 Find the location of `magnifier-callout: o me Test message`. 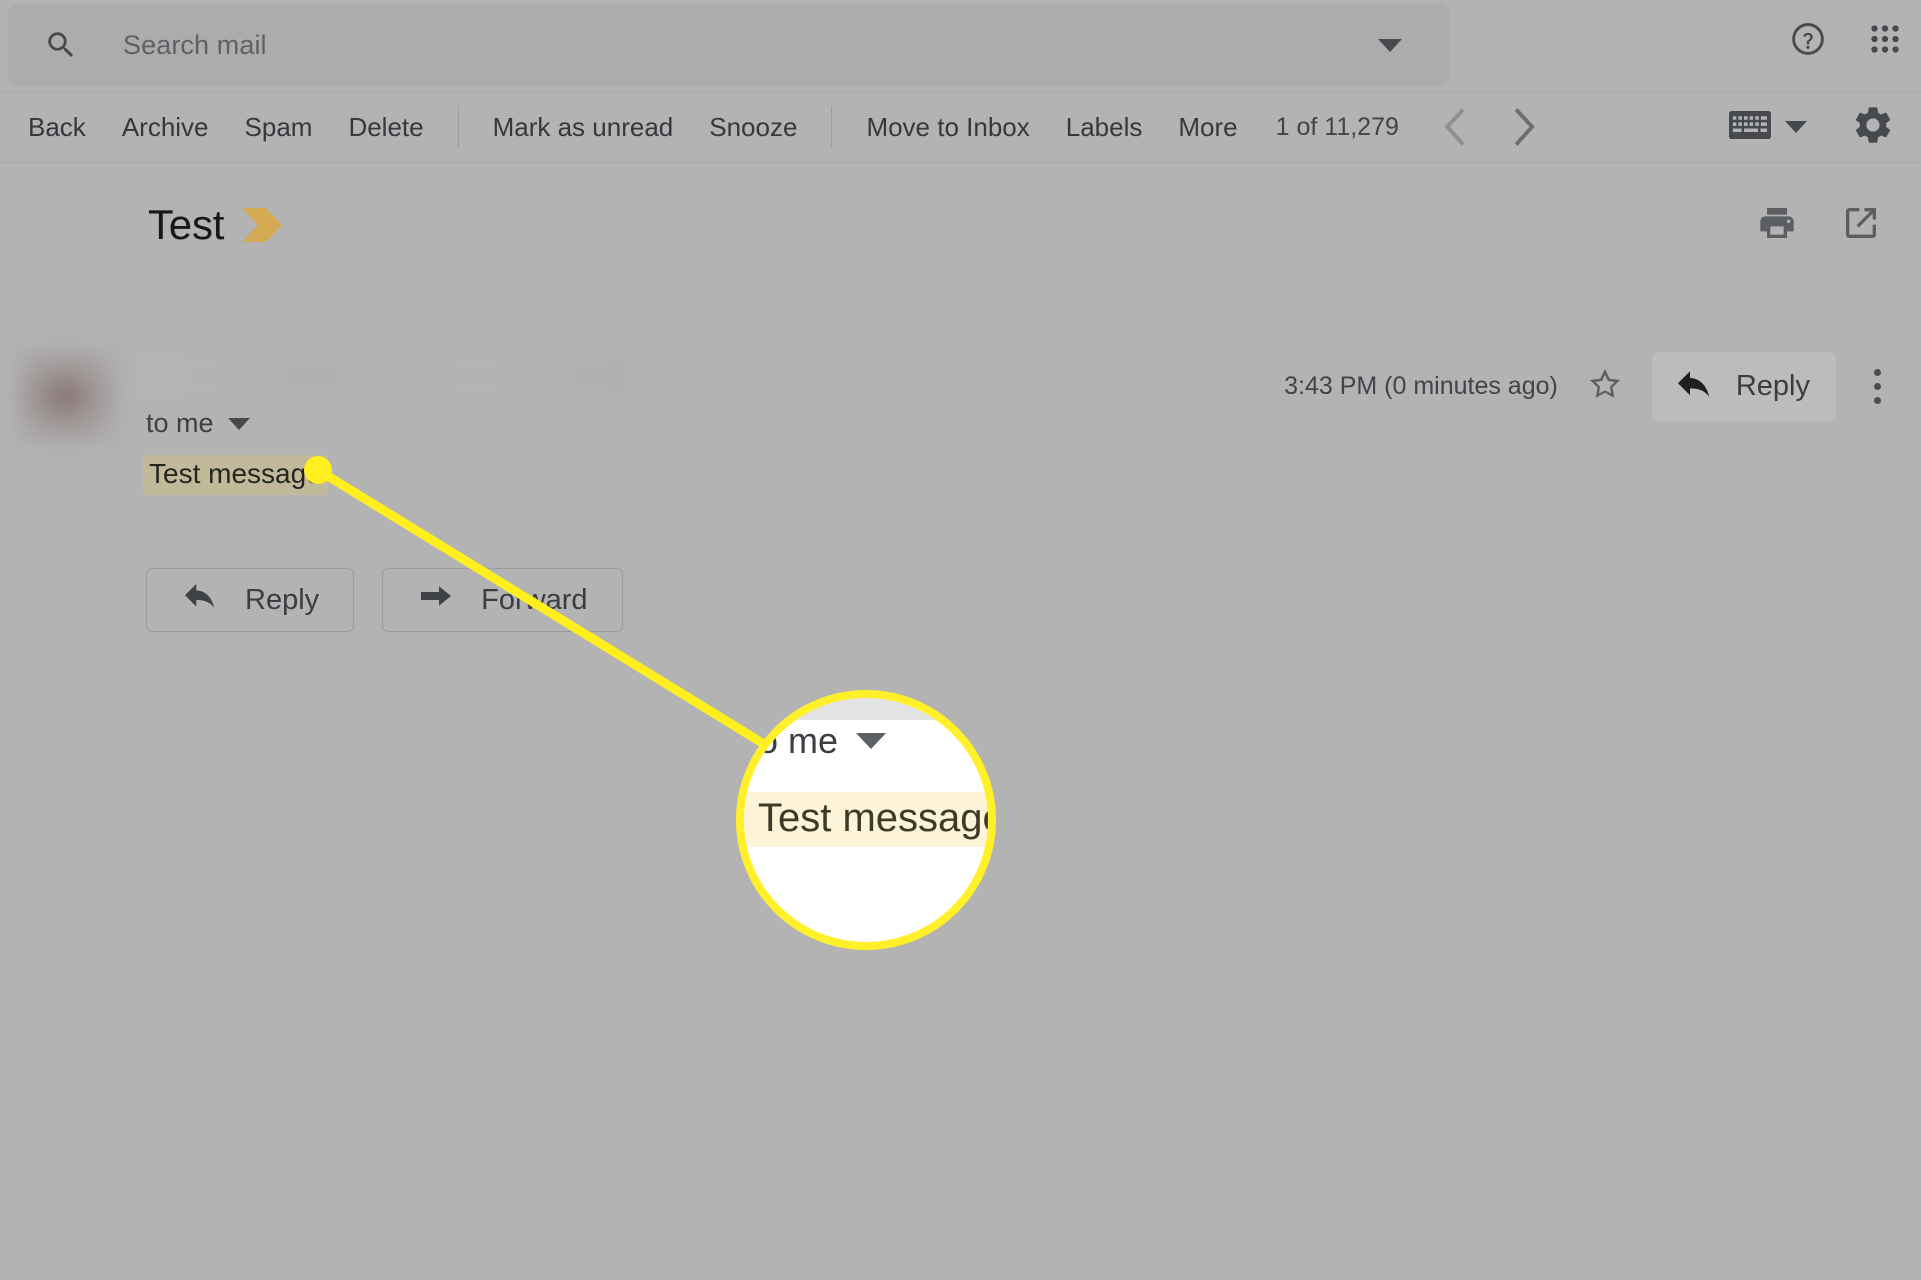

magnifier-callout: o me Test message is located at coordinates (866, 820).